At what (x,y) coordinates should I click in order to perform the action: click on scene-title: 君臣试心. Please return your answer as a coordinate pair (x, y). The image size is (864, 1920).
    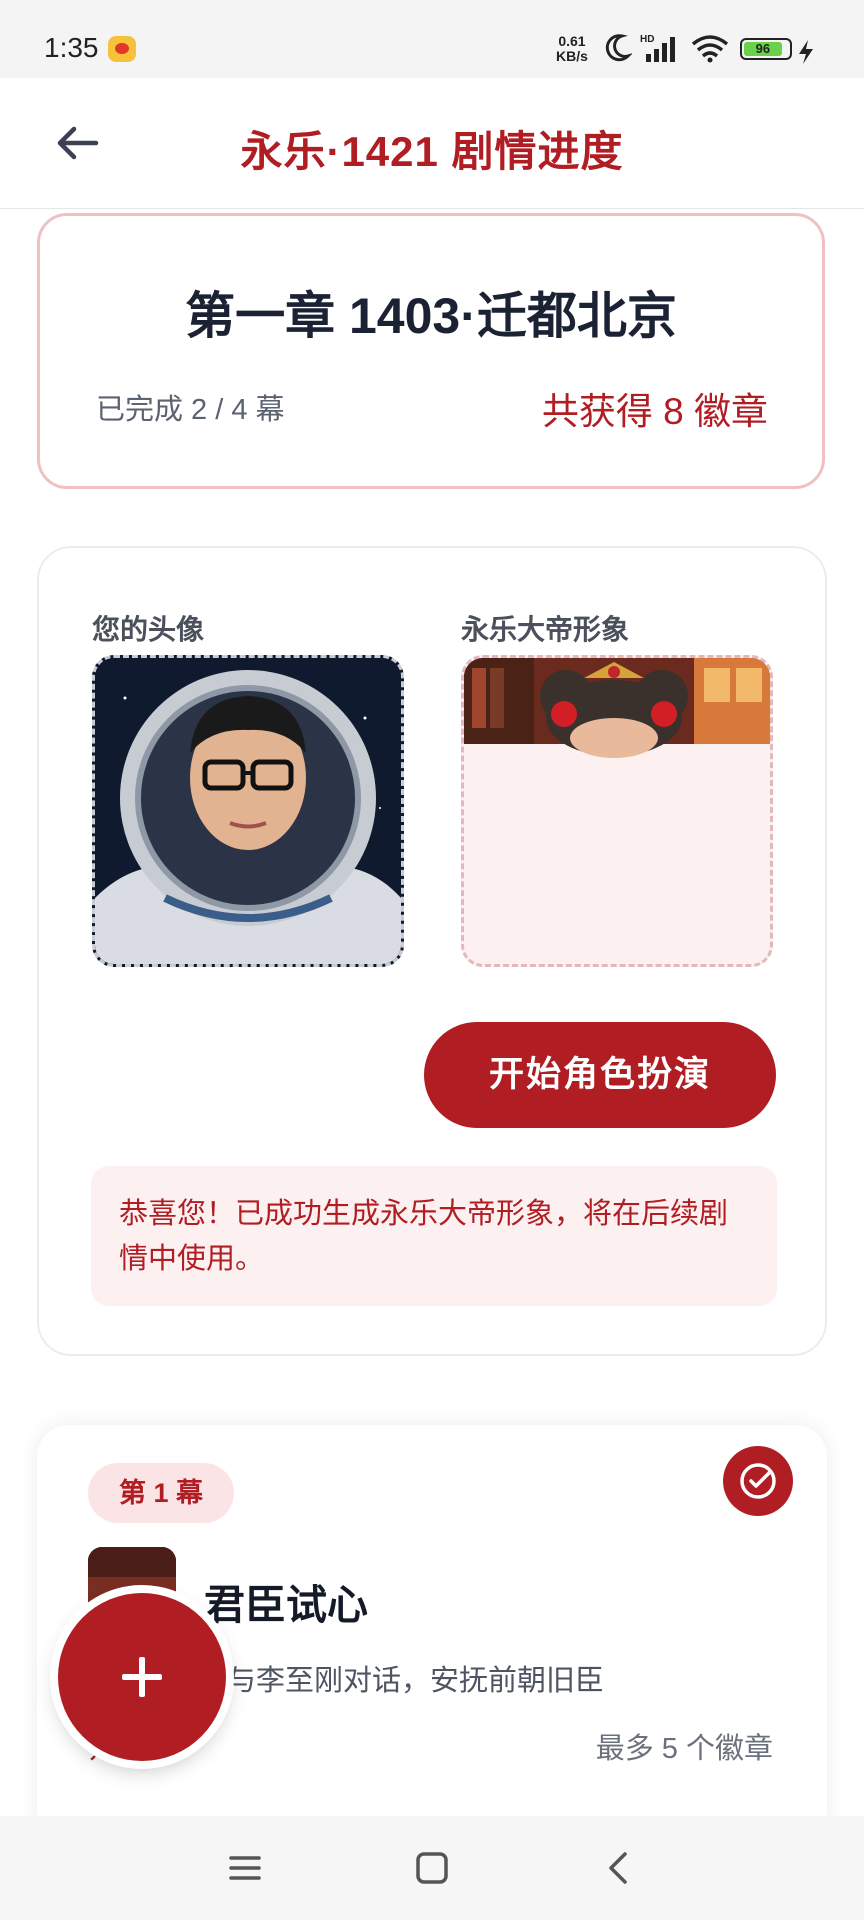
    Looking at the image, I should click on (286, 1605).